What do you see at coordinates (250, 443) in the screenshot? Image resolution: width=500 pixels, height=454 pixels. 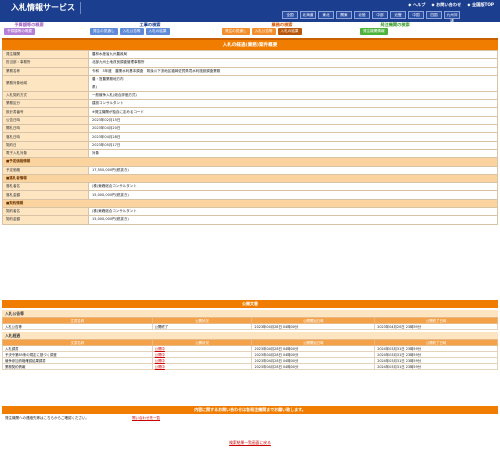 I see `back-to-results-link: 検索結果一覧画面に戻る` at bounding box center [250, 443].